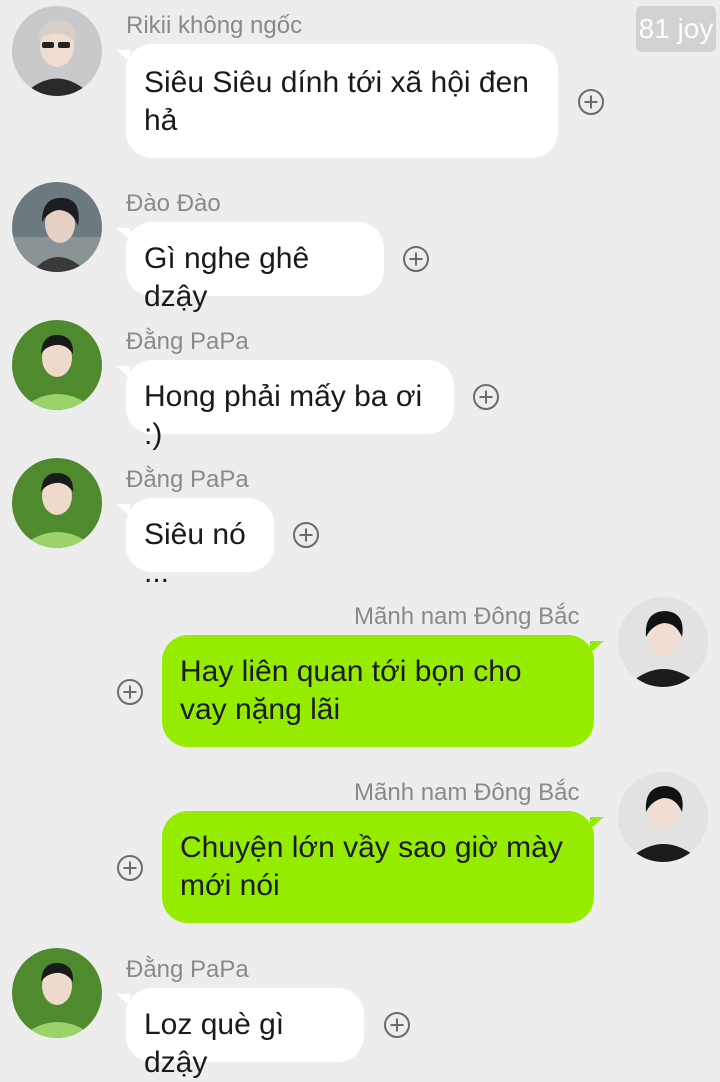 This screenshot has width=720, height=1082. Describe the element at coordinates (676, 29) in the screenshot. I see `watermark-badge: 81 joy` at that location.